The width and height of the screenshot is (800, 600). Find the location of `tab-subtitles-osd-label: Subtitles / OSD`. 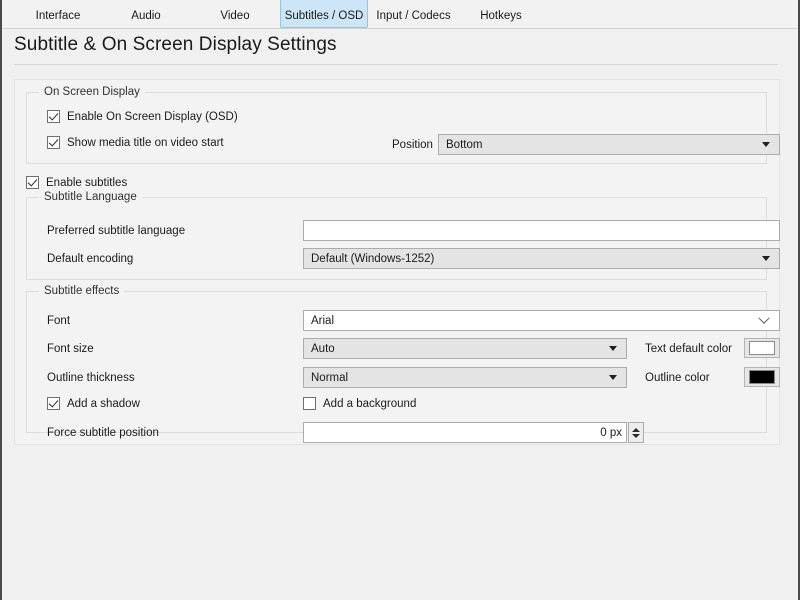

tab-subtitles-osd-label: Subtitles / OSD is located at coordinates (324, 16).